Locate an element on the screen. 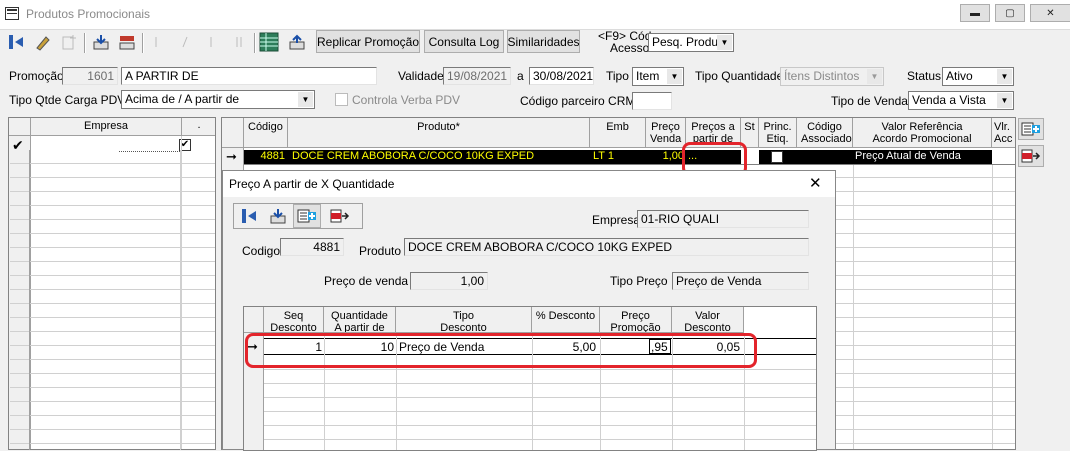 The image size is (1070, 451). row-valor-referencia: Preço Atual de Venda is located at coordinates (922, 157).